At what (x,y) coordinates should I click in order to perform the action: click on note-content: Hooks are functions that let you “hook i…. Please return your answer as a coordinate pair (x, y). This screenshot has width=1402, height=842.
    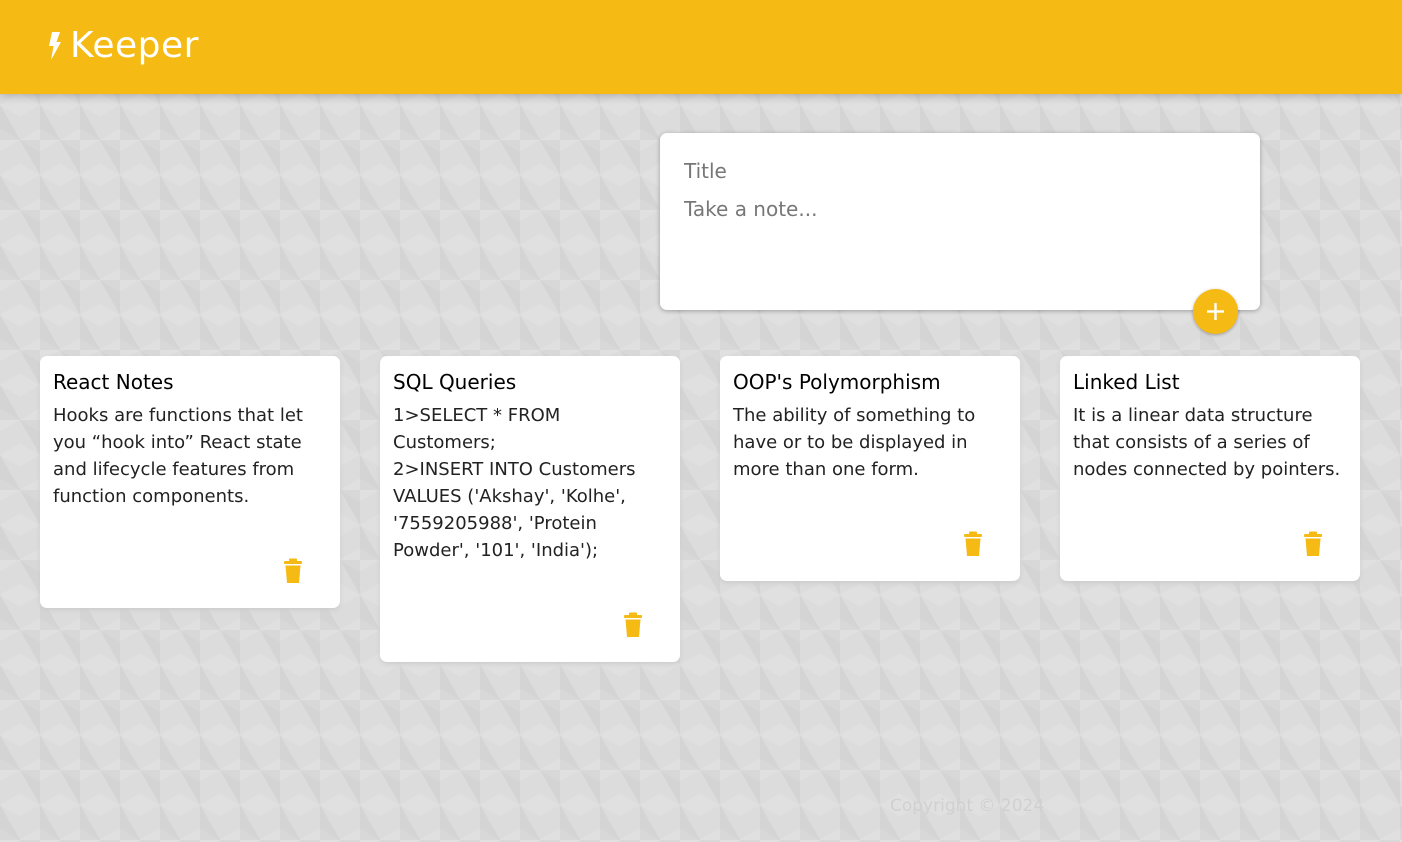
    Looking at the image, I should click on (181, 456).